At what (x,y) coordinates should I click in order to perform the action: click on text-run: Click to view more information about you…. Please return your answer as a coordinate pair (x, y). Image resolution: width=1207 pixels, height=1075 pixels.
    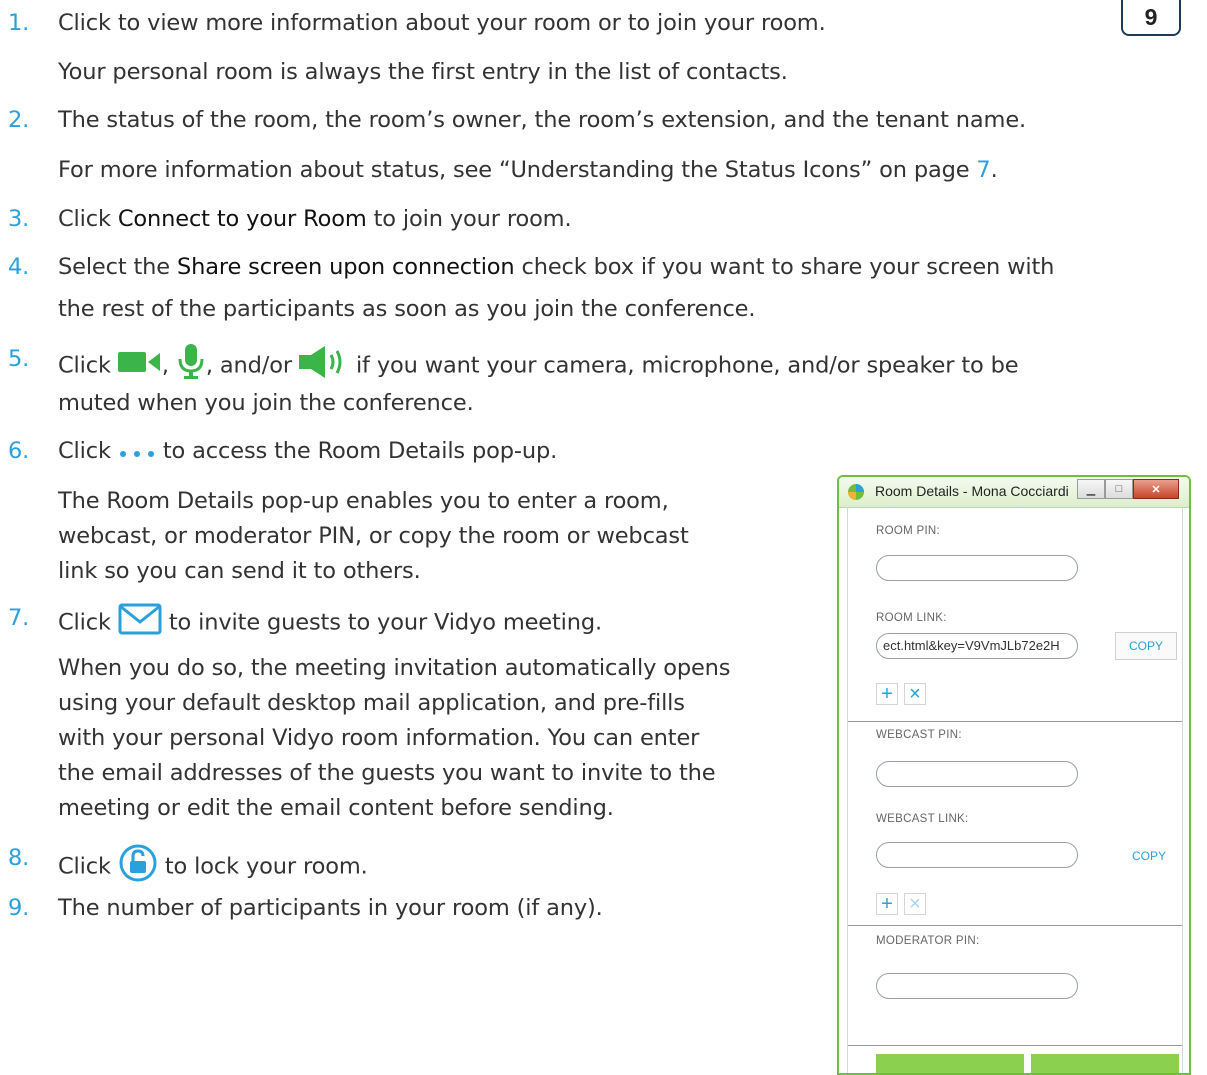
    Looking at the image, I should click on (442, 23).